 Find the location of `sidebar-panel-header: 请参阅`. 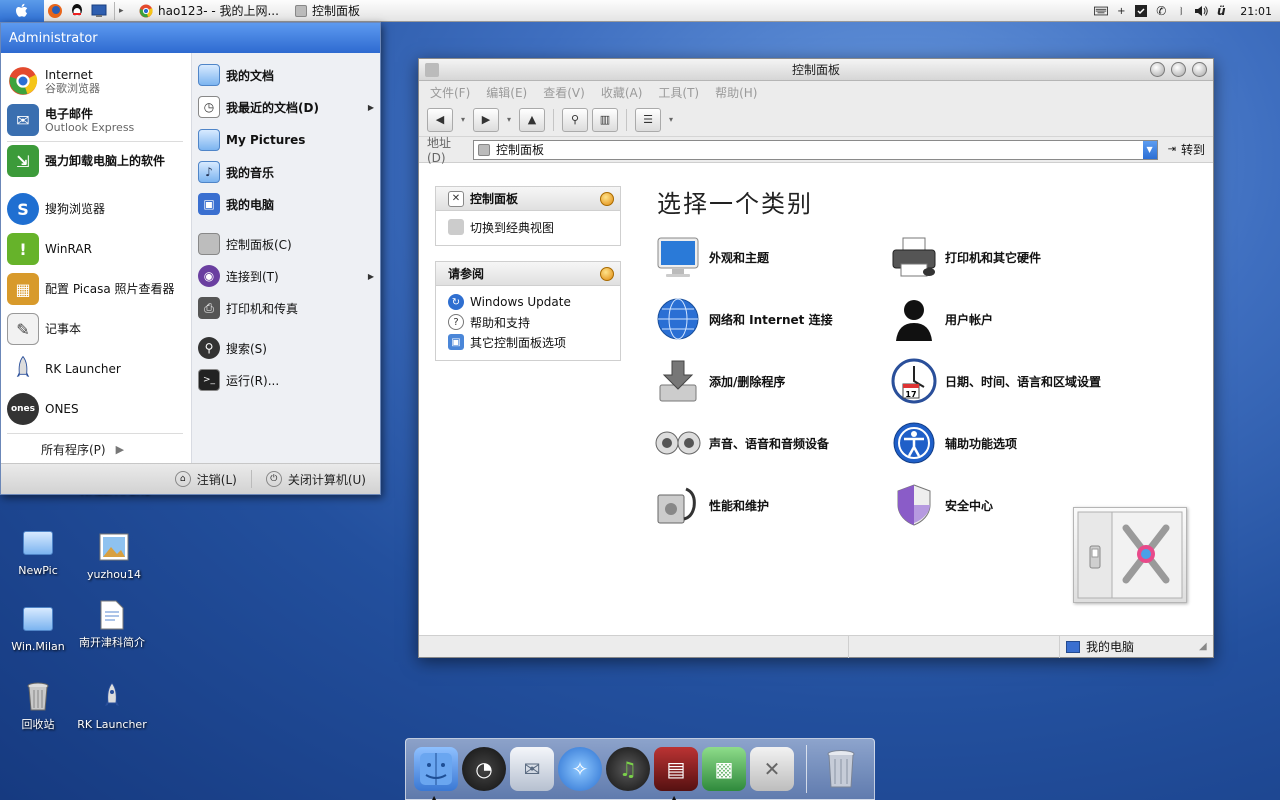

sidebar-panel-header: 请参阅 is located at coordinates (528, 274).